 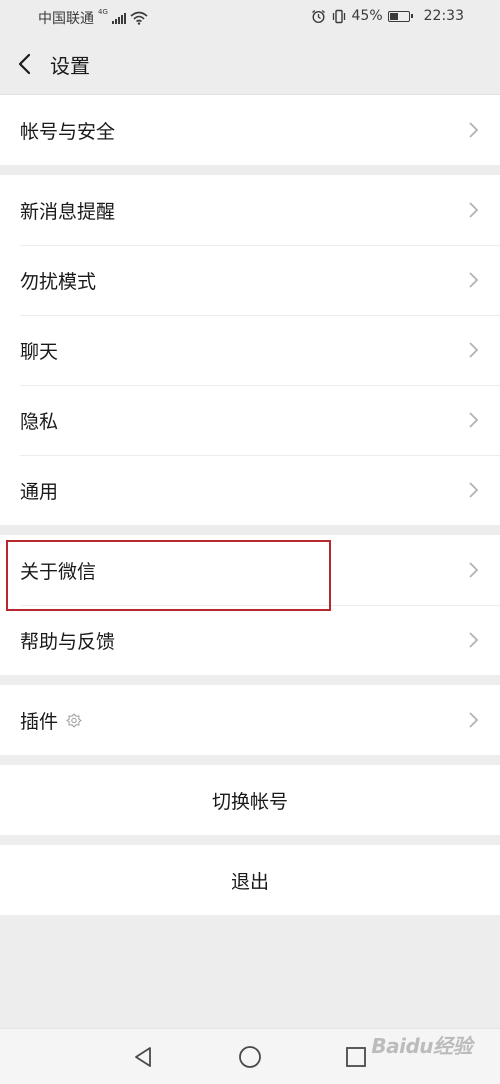 What do you see at coordinates (74, 720) in the screenshot?
I see `plugin-icon` at bounding box center [74, 720].